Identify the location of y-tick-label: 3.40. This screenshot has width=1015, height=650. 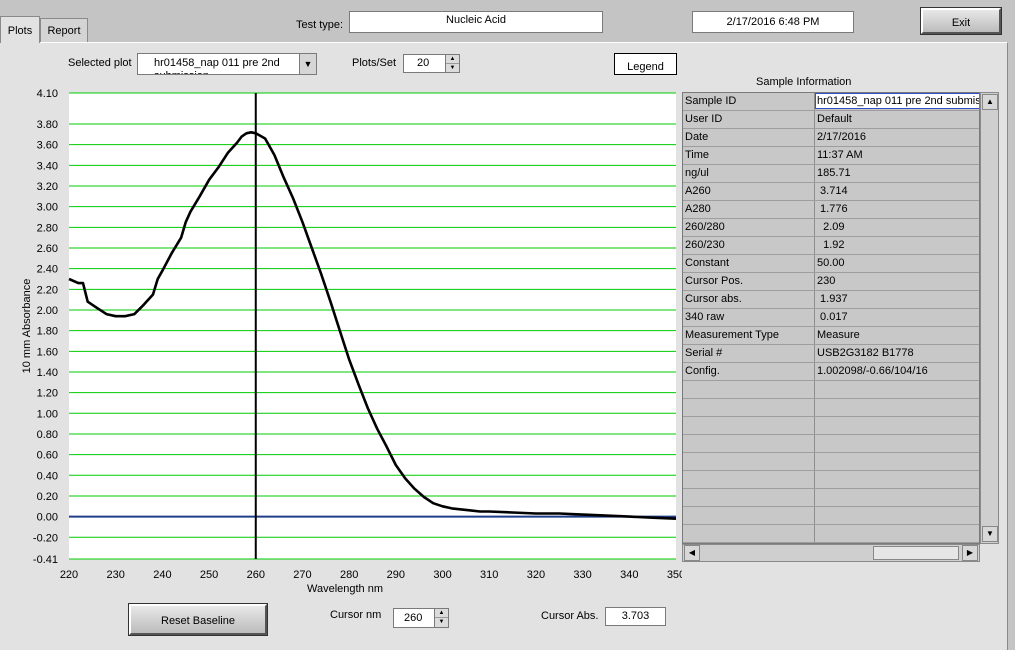
(47, 166).